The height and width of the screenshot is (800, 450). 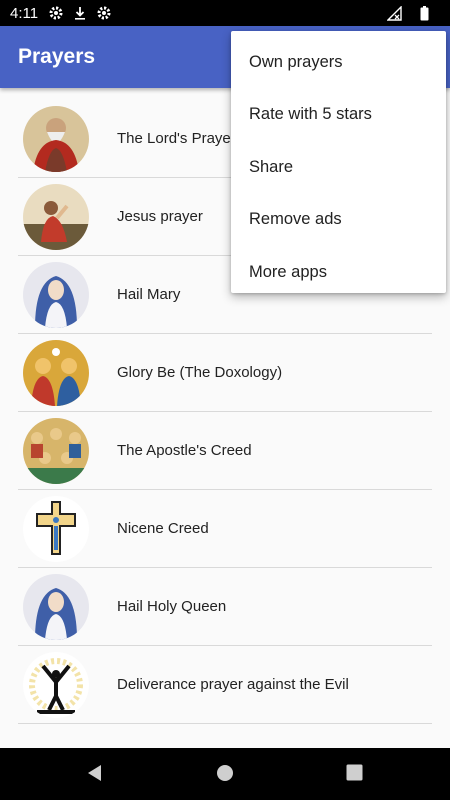 What do you see at coordinates (338, 220) in the screenshot?
I see `menu-item-remove-ads: Remove ads` at bounding box center [338, 220].